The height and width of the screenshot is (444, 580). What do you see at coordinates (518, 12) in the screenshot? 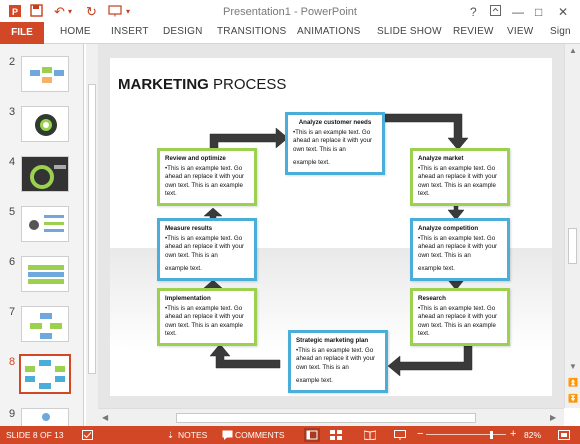
I see `minimize-button: —` at bounding box center [518, 12].